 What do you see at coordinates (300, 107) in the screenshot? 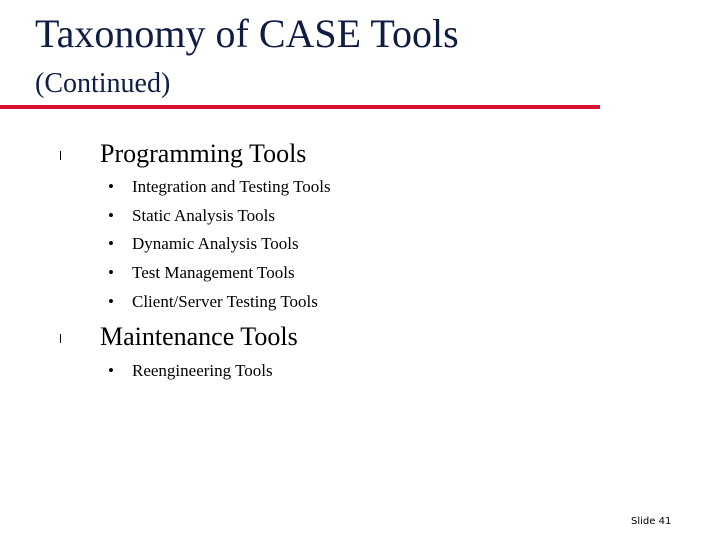
I see `title-divider` at bounding box center [300, 107].